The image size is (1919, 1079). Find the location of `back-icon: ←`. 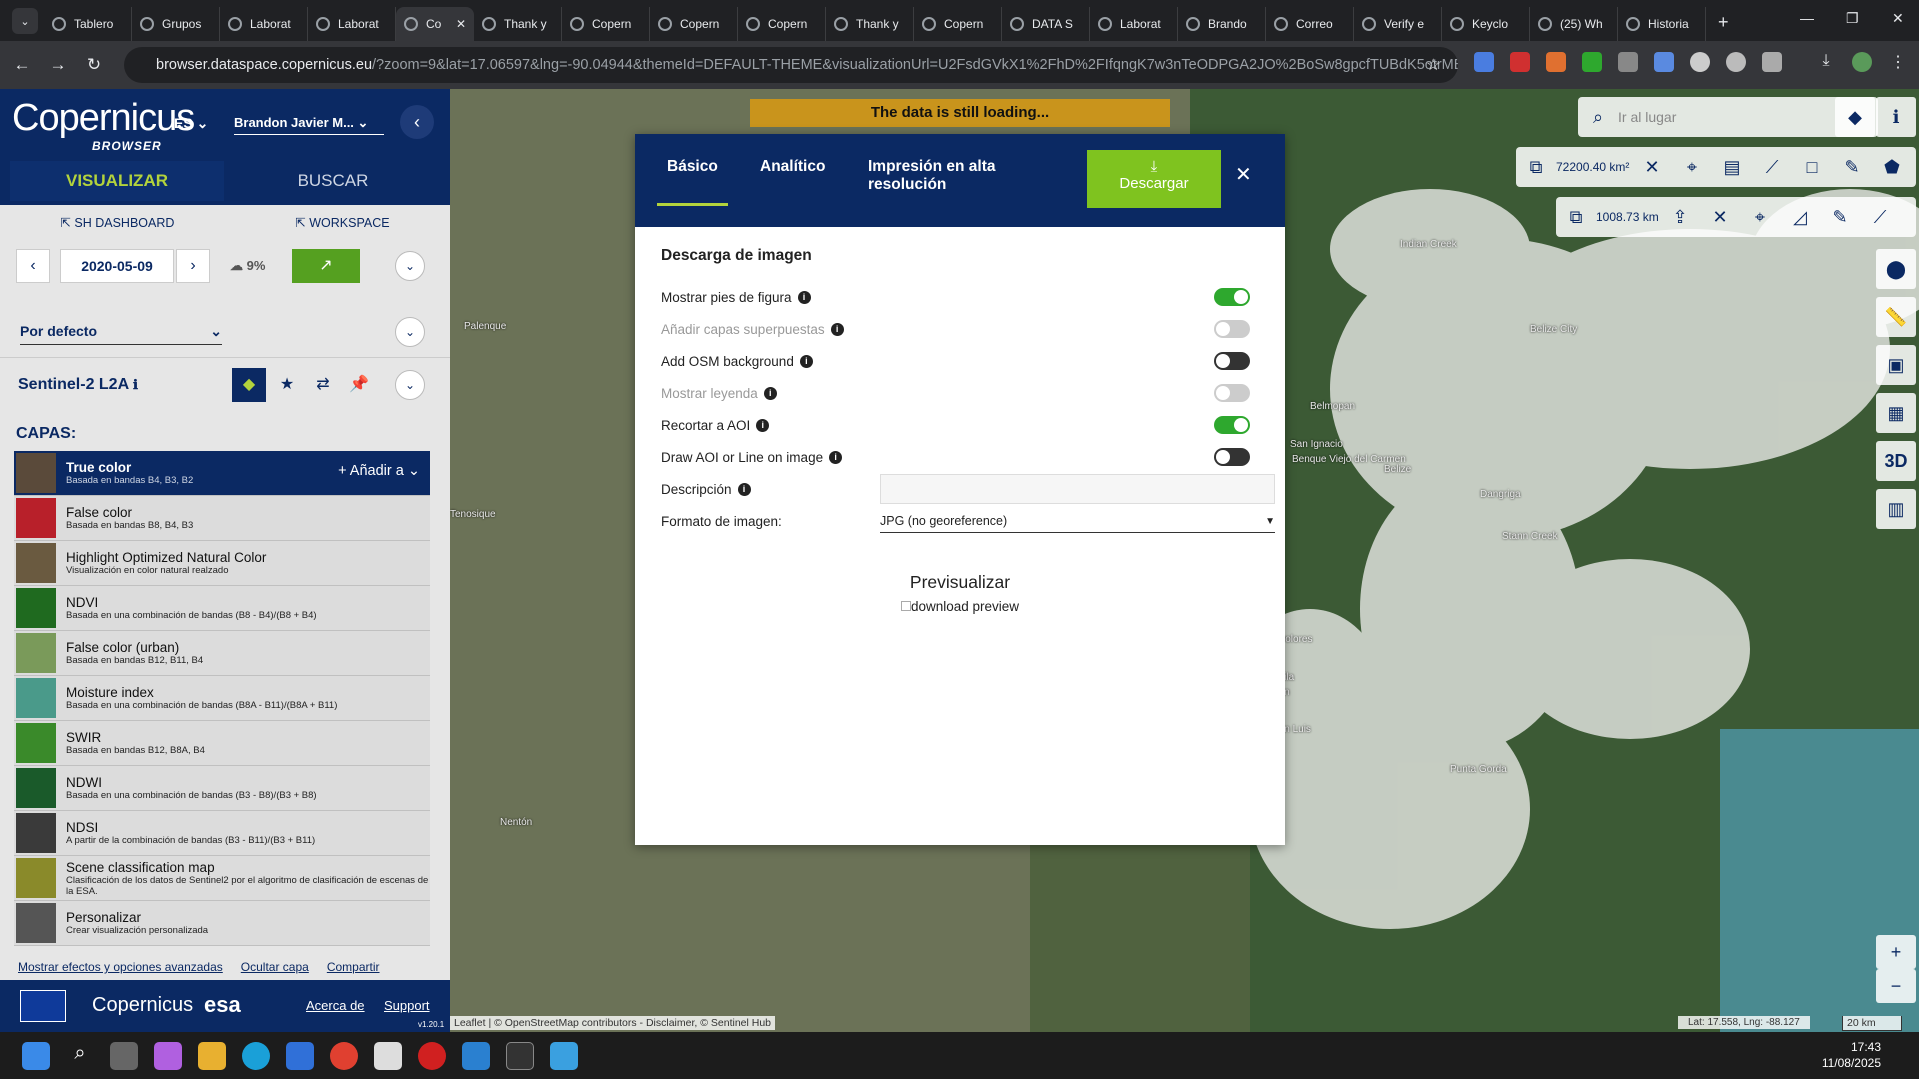

back-icon: ← is located at coordinates (22, 65).